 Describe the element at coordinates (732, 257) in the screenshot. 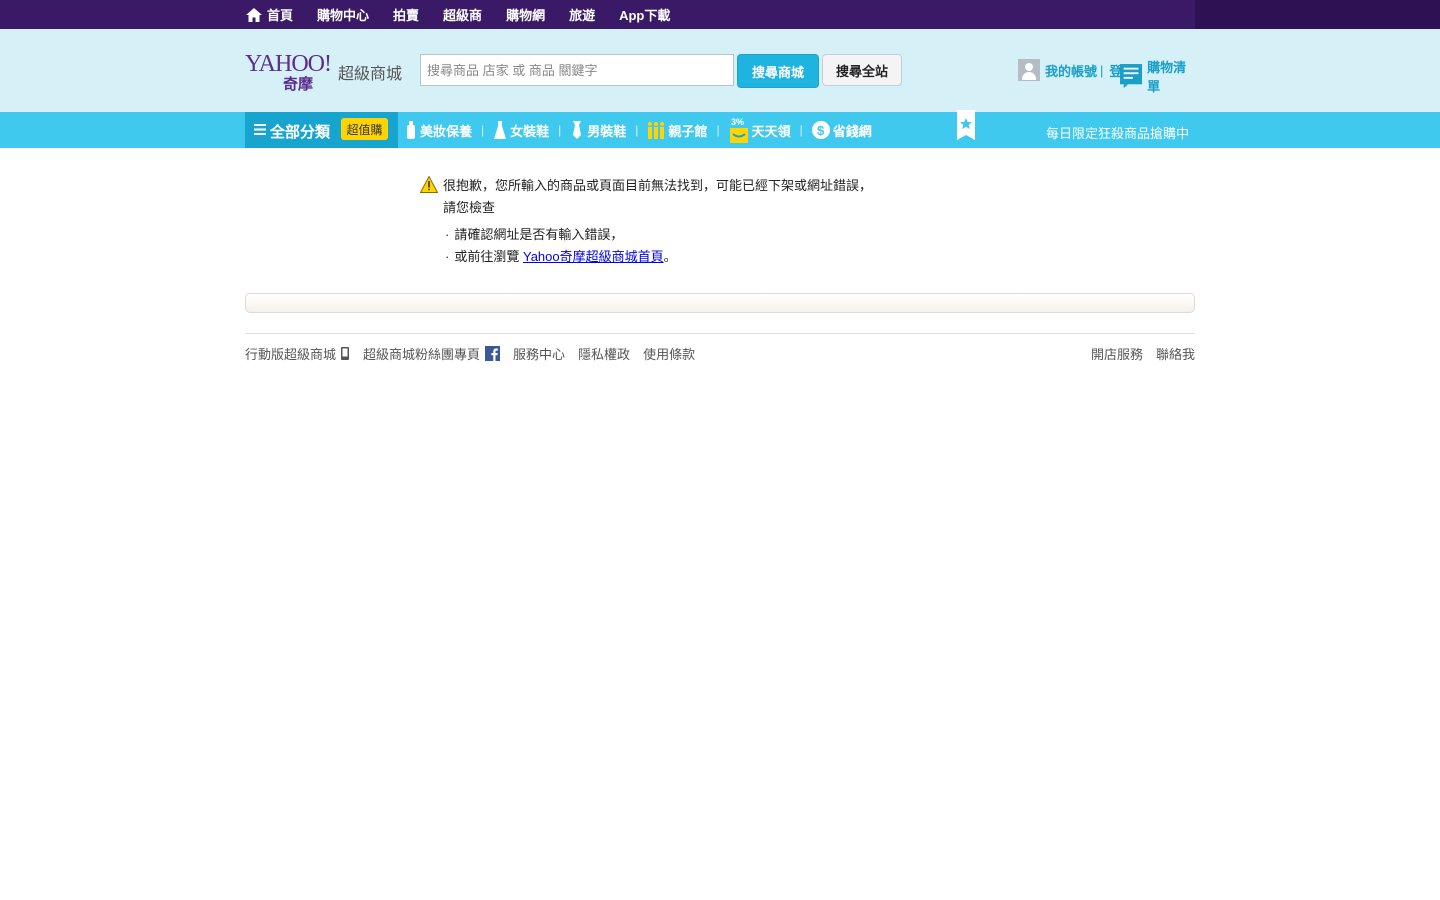

I see `tip-item: 或前往瀏覽 Yahoo奇摩超級商城首頁。` at that location.